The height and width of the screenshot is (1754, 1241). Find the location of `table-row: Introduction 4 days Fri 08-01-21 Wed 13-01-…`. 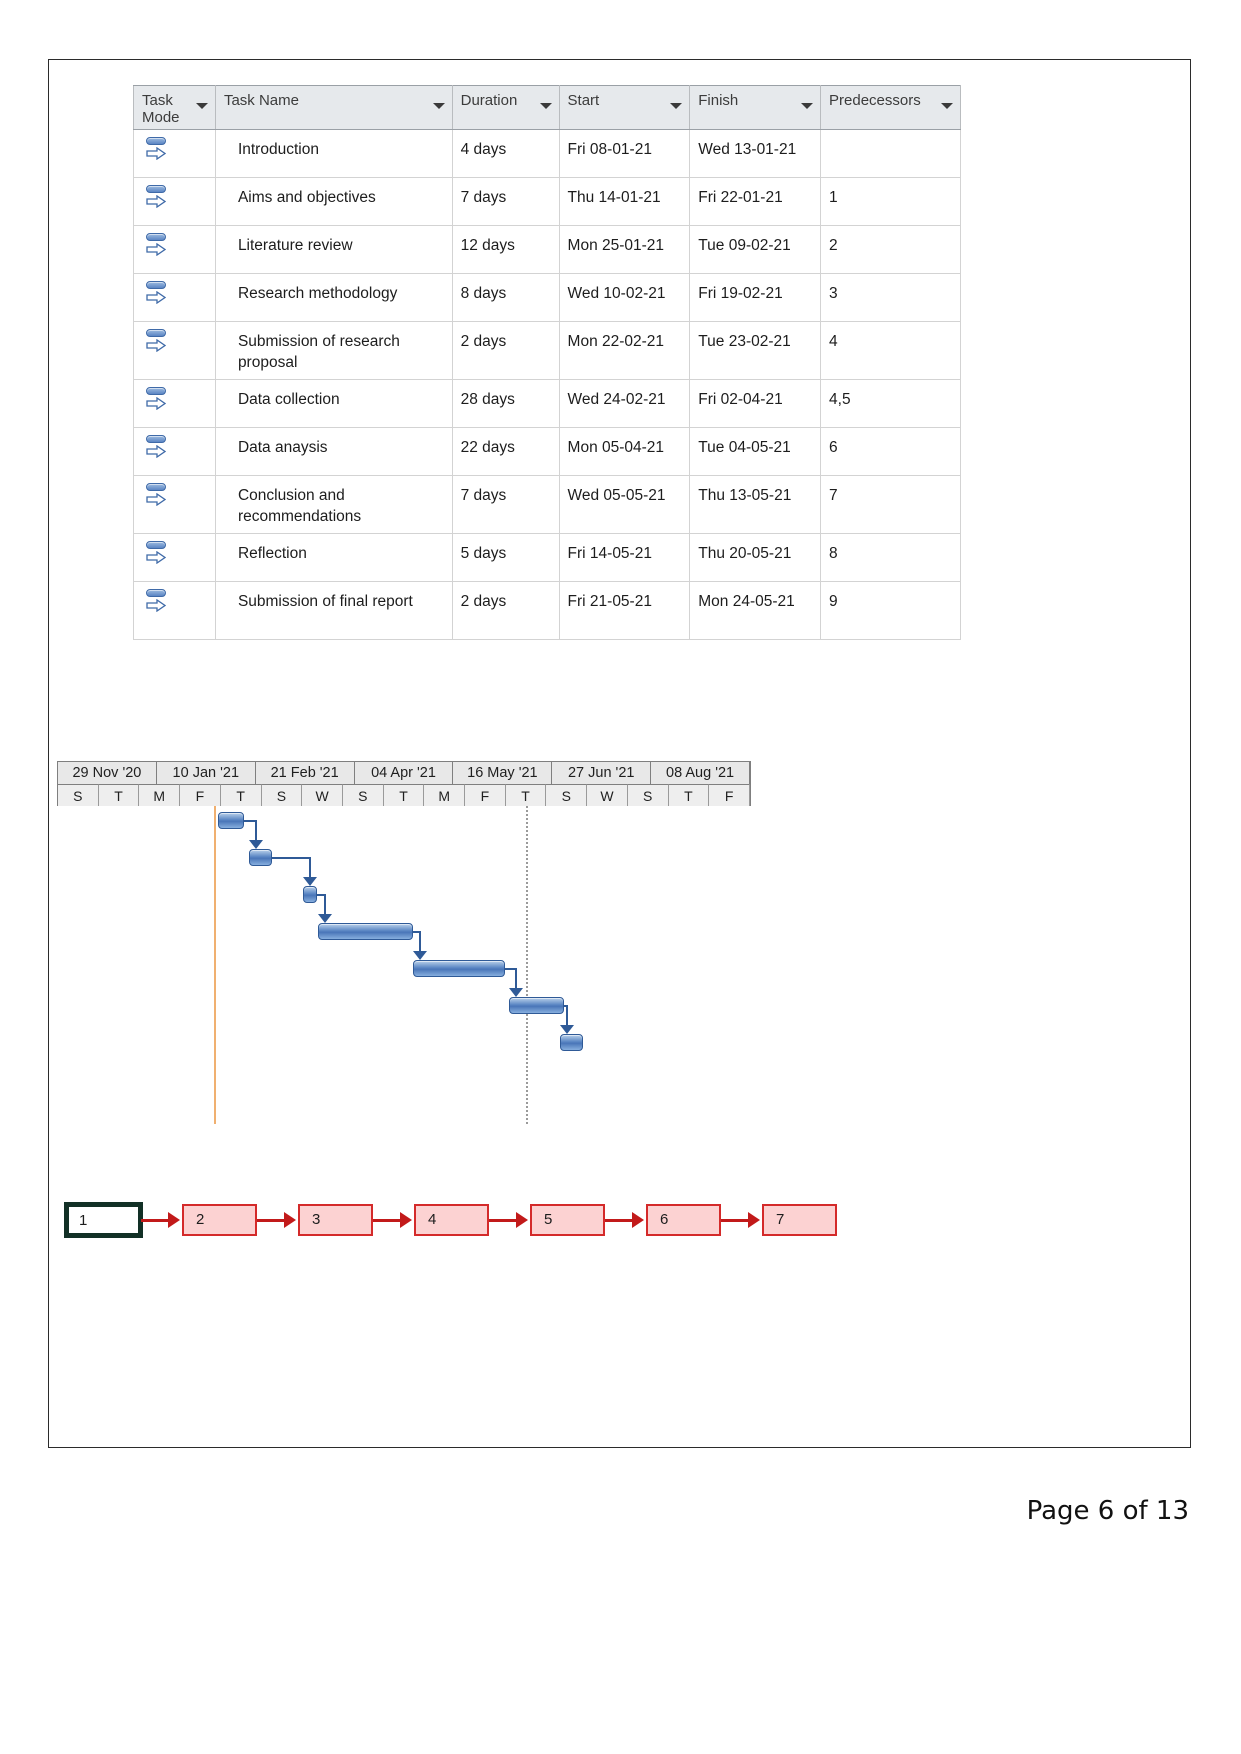

table-row: Introduction 4 days Fri 08-01-21 Wed 13-01-… is located at coordinates (547, 153).